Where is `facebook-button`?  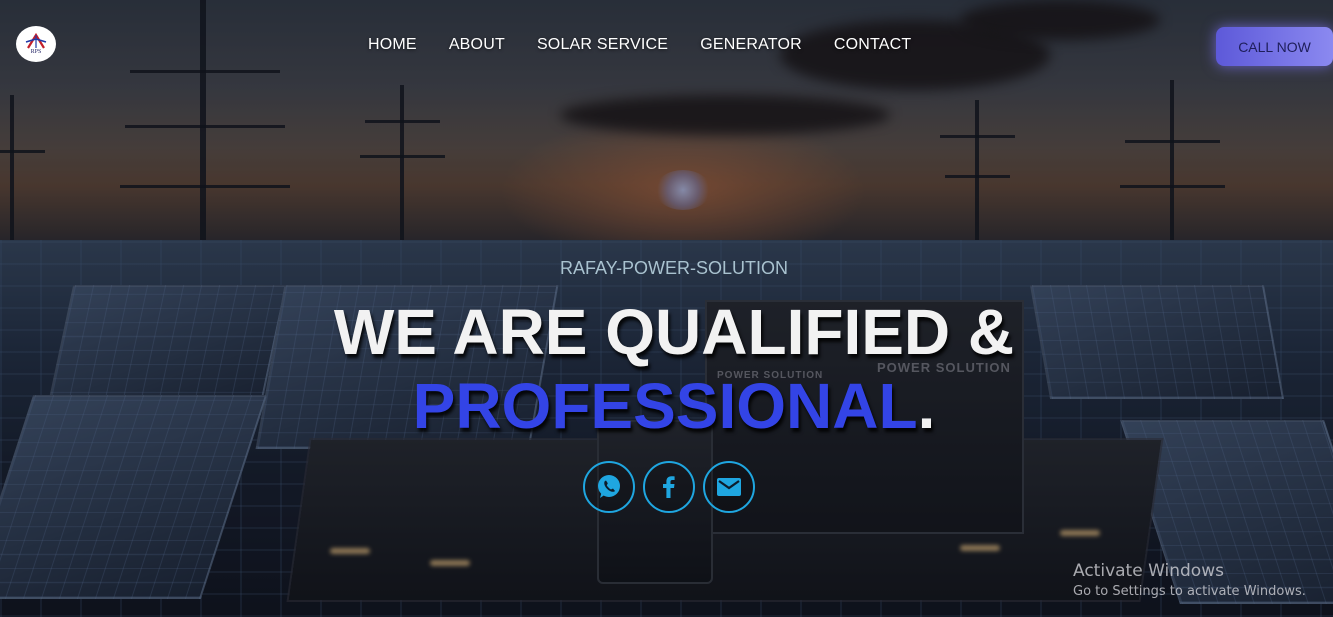 facebook-button is located at coordinates (669, 487).